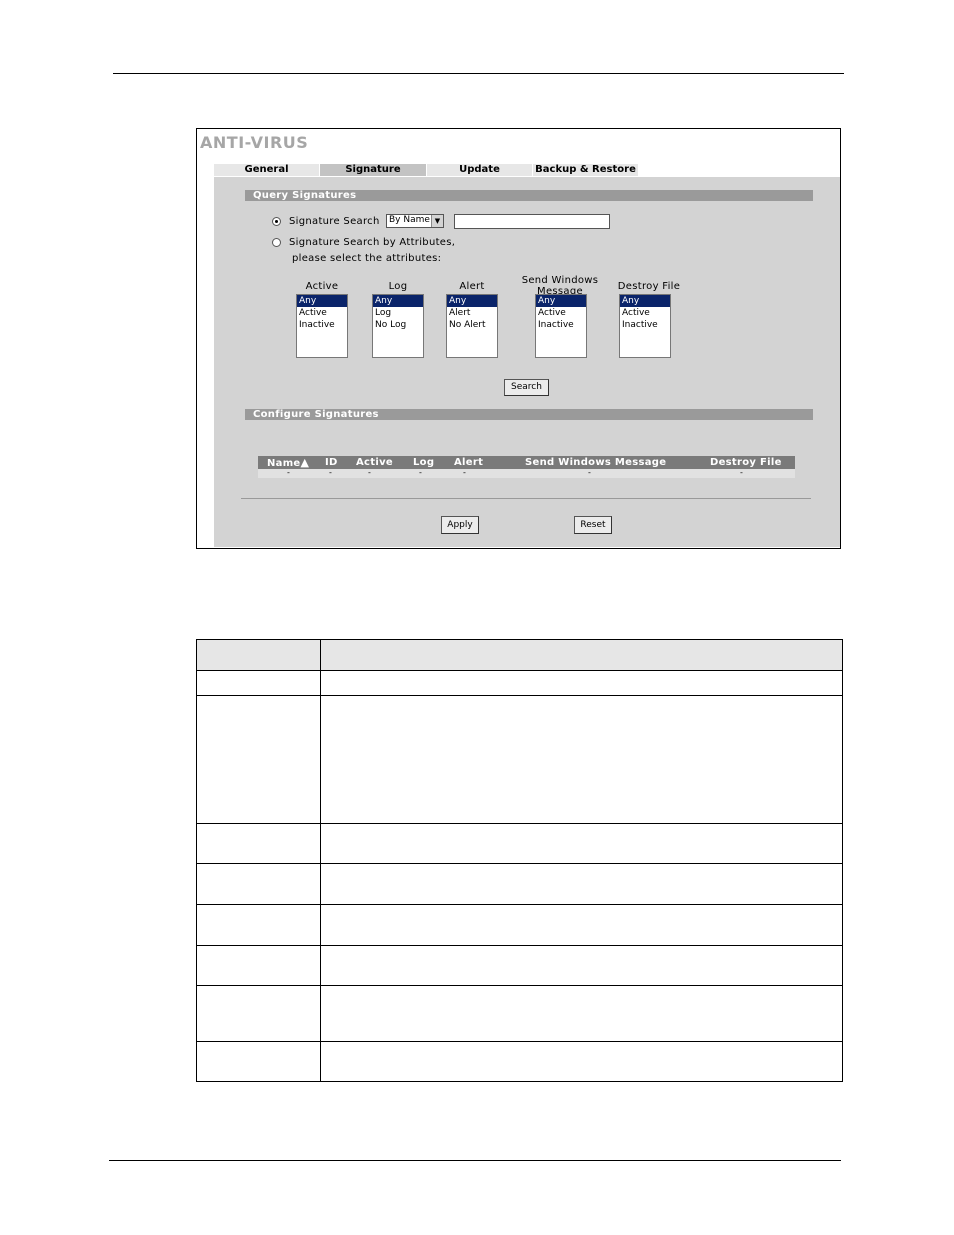 This screenshot has width=954, height=1235. I want to click on list-option: Alert, so click(472, 313).